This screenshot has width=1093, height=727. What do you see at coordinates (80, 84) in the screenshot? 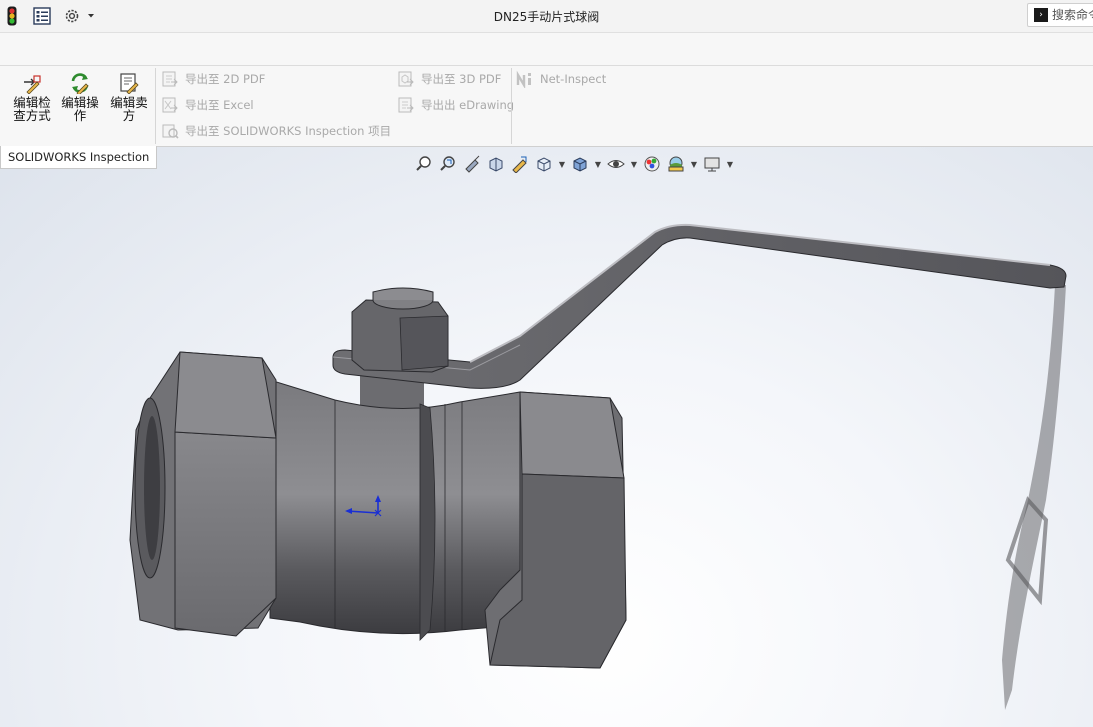
I see `refresh-green-icon` at bounding box center [80, 84].